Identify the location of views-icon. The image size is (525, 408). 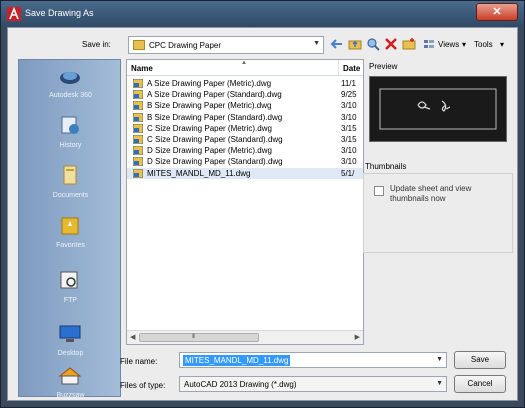
(429, 44).